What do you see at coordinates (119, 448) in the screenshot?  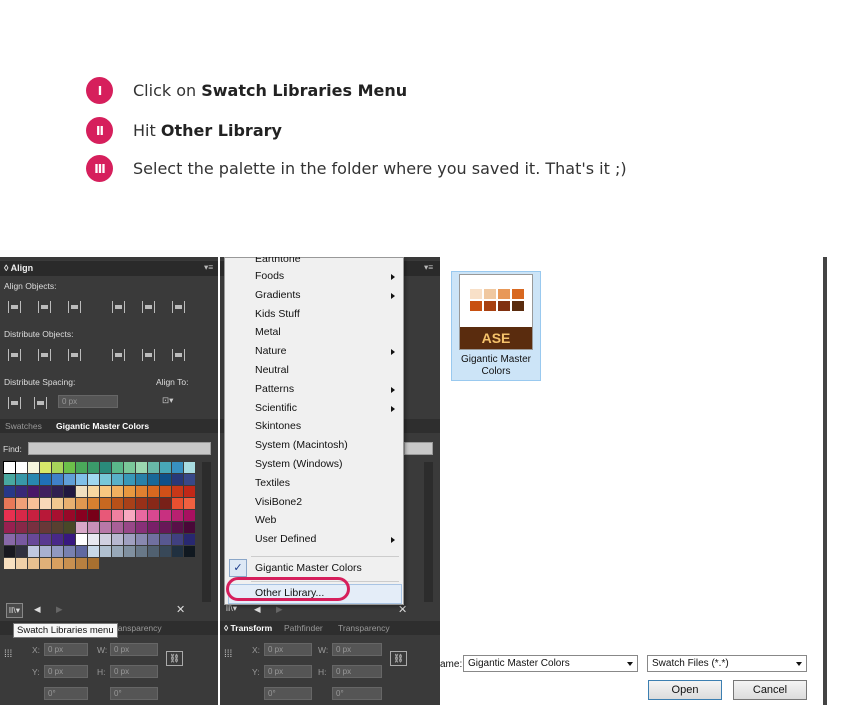 I see `find-input` at bounding box center [119, 448].